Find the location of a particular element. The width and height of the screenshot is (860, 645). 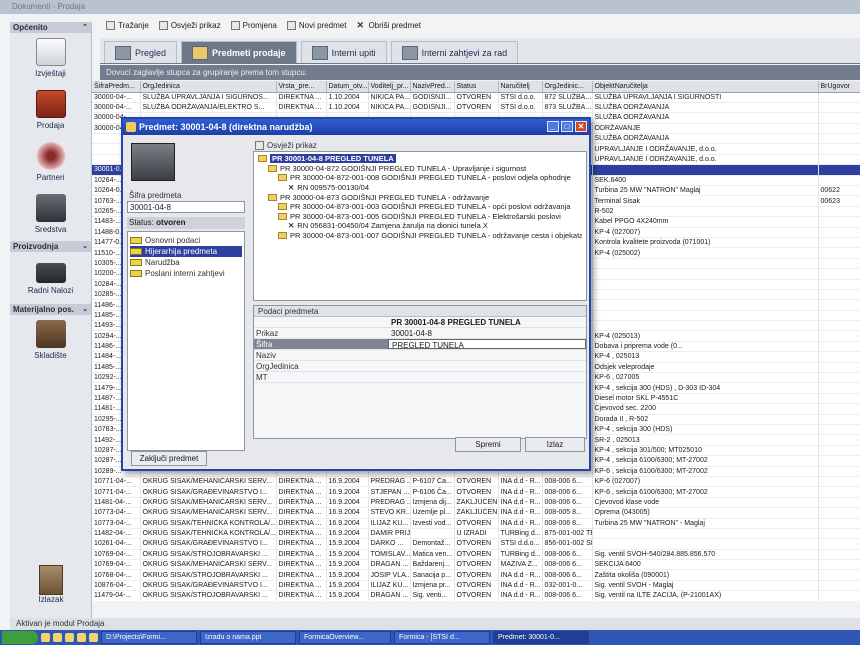

sidebar-item-assets: Sredstva is located at coordinates (50, 215).